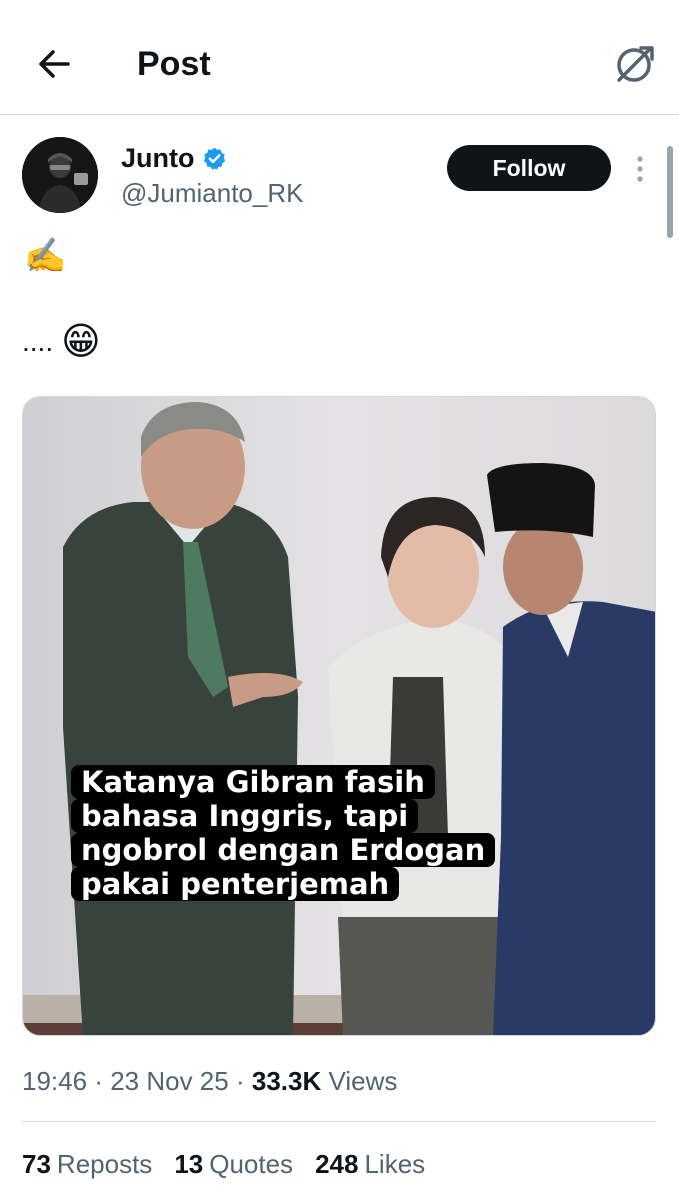  What do you see at coordinates (670, 192) in the screenshot?
I see `scrollbar-thumb` at bounding box center [670, 192].